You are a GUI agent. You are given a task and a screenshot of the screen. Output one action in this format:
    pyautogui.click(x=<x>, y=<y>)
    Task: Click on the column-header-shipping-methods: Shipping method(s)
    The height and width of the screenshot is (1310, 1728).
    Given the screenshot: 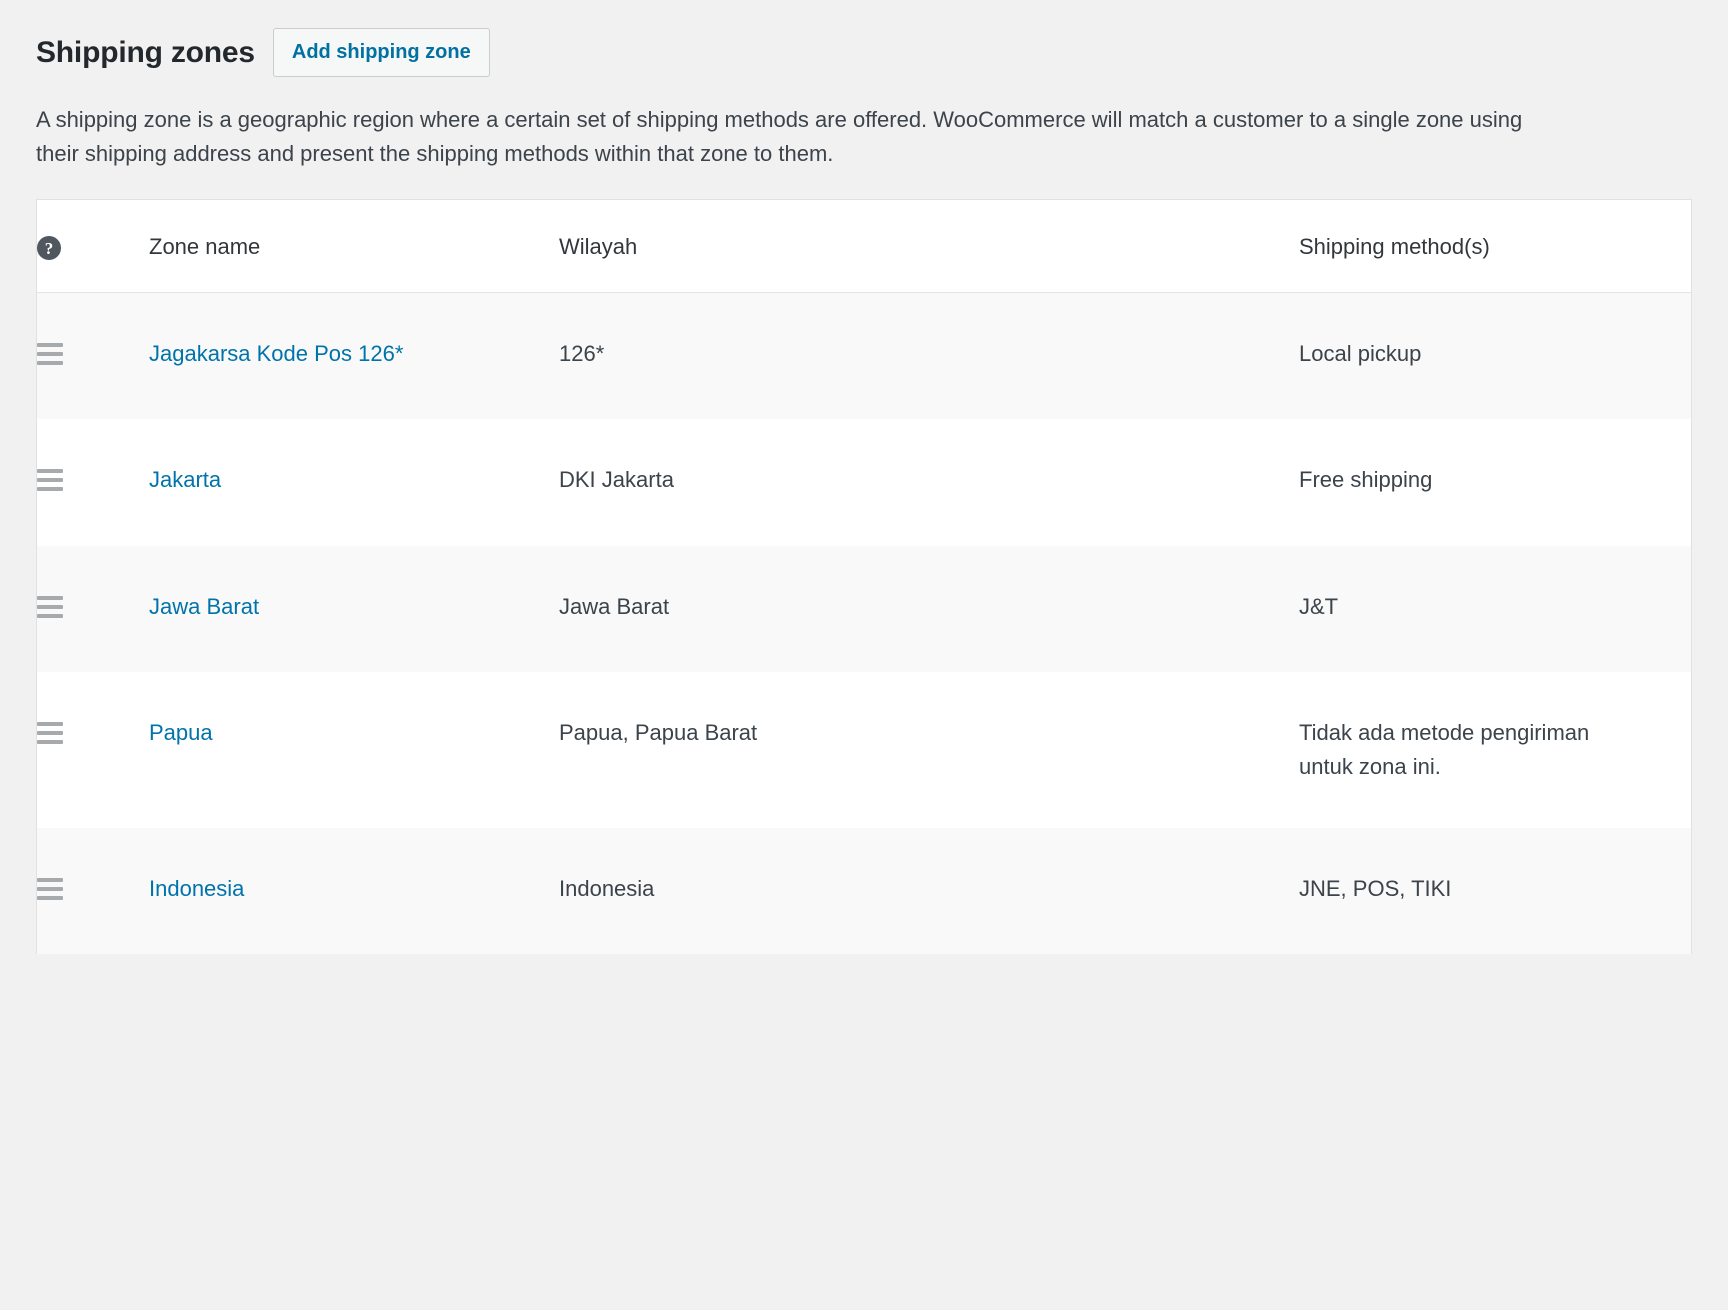 What is the action you would take?
    pyautogui.click(x=1495, y=247)
    